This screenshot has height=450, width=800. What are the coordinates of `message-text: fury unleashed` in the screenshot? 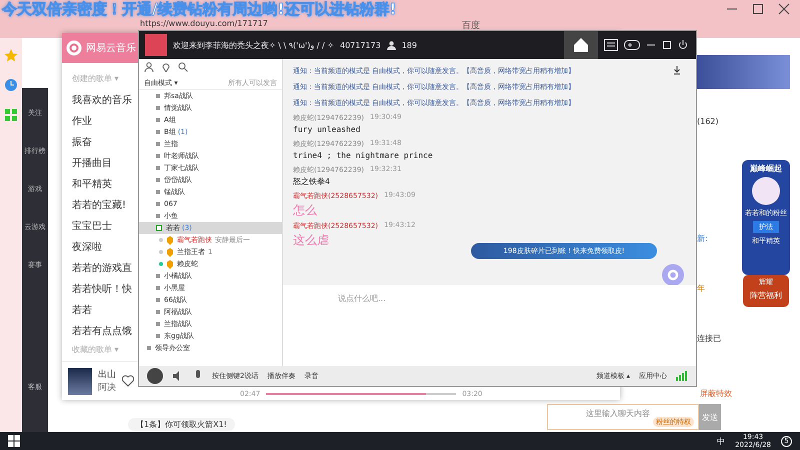 It's located at (327, 130).